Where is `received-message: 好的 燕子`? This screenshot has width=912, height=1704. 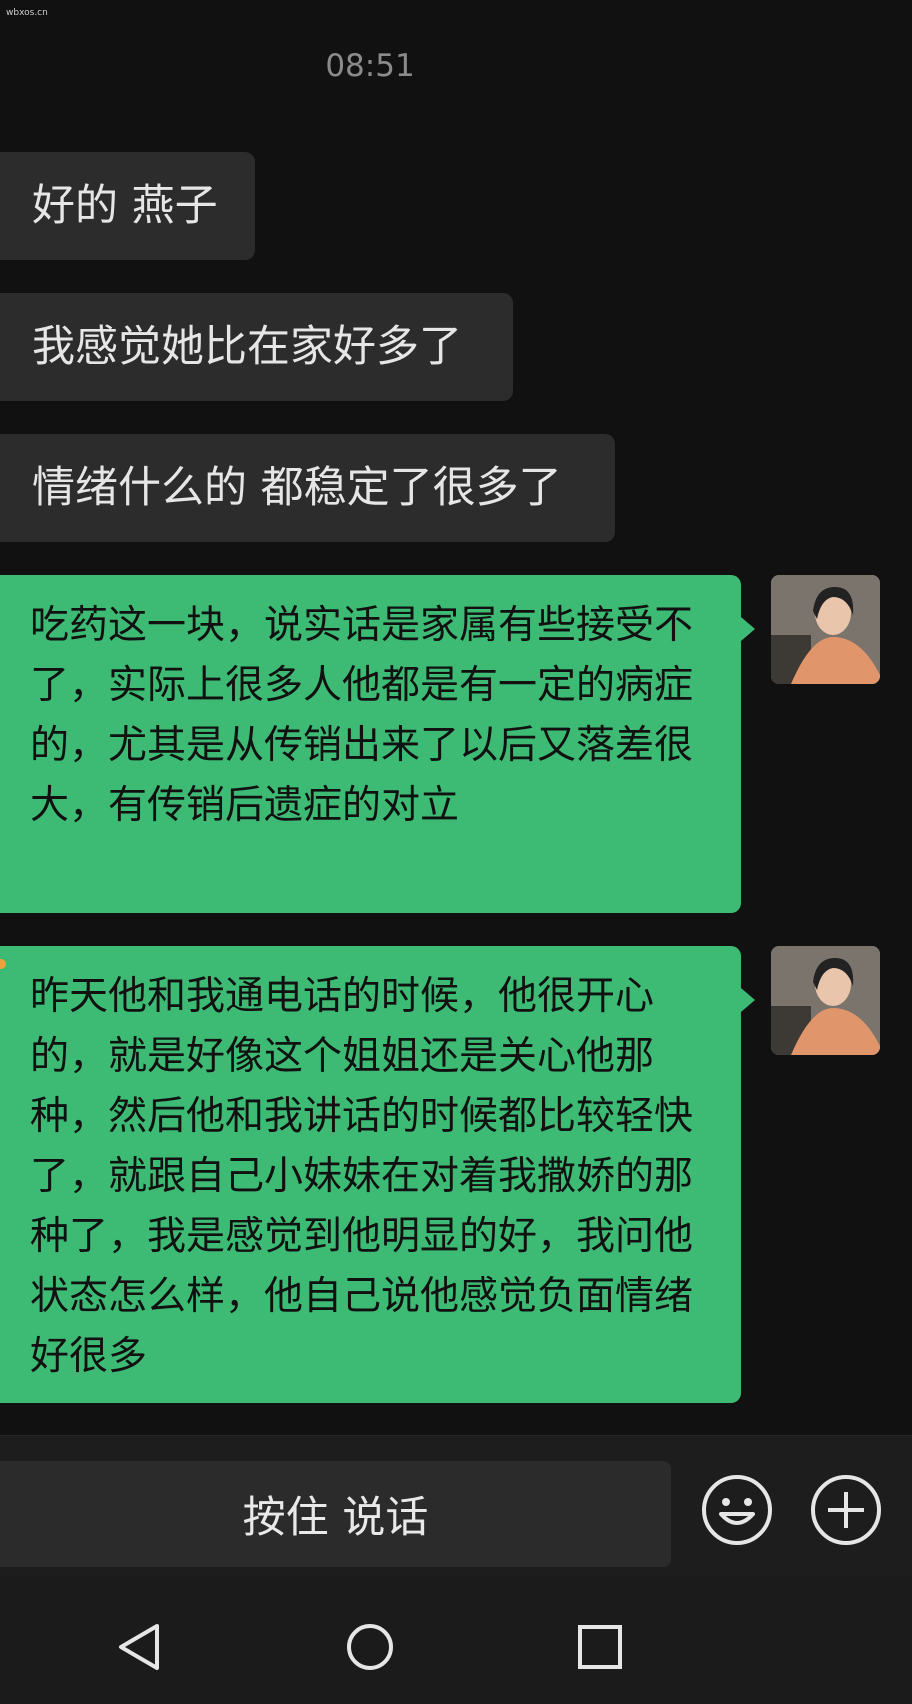
received-message: 好的 燕子 is located at coordinates (127, 206).